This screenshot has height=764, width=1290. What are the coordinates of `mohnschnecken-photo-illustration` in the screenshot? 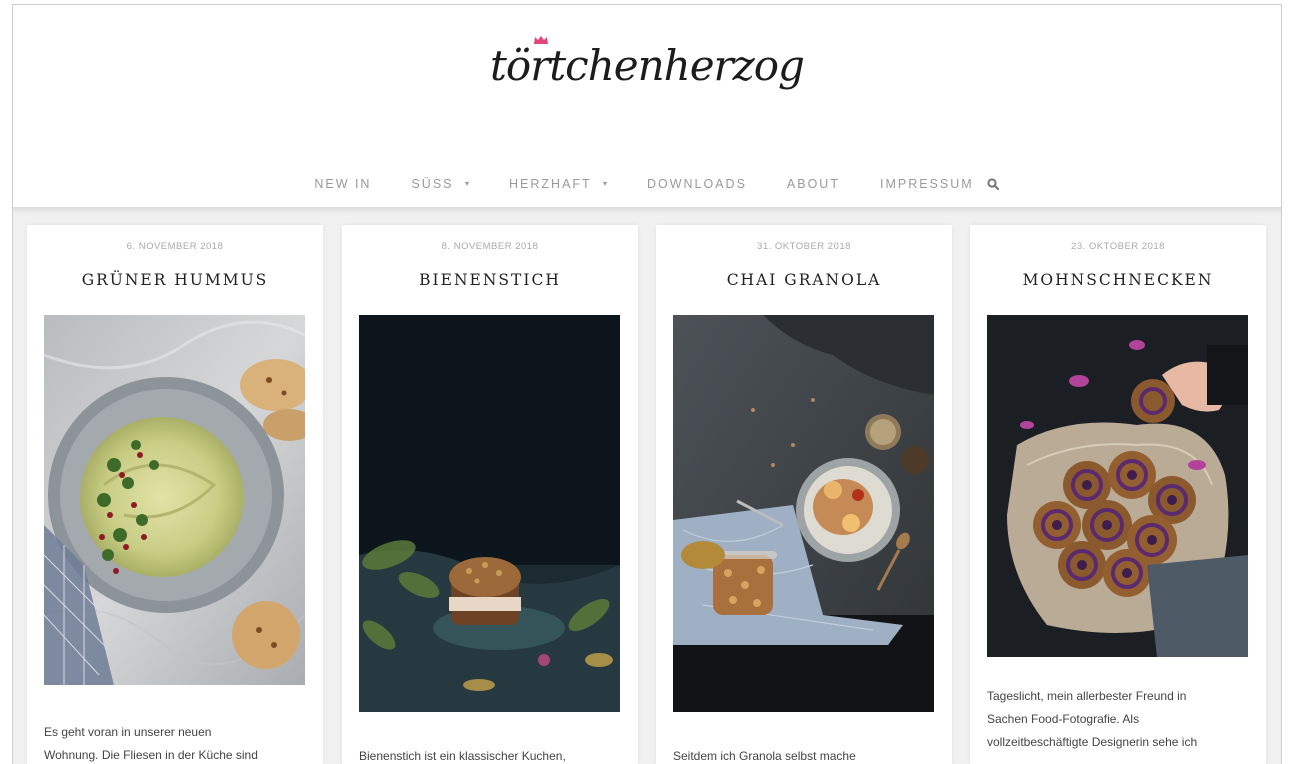 It's located at (1117, 486).